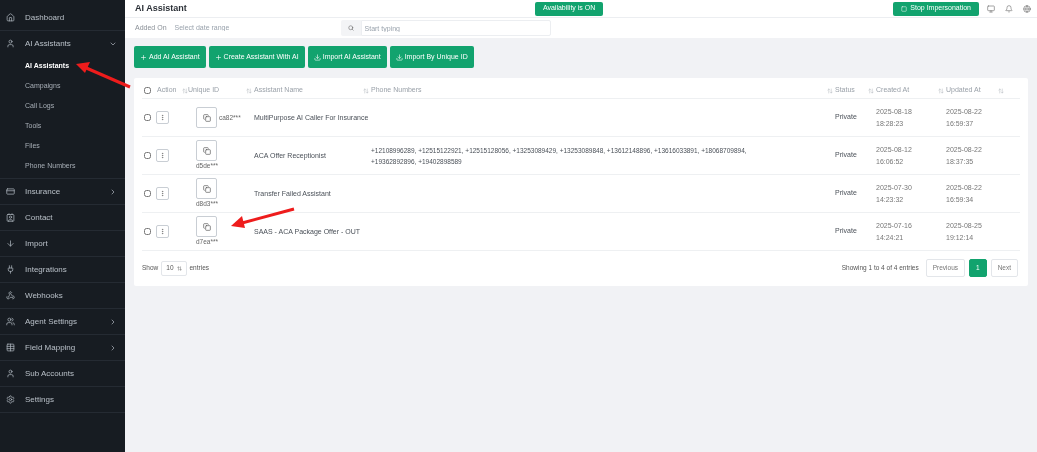 This screenshot has width=1037, height=452. I want to click on sidebar-item: Integrations, so click(62, 269).